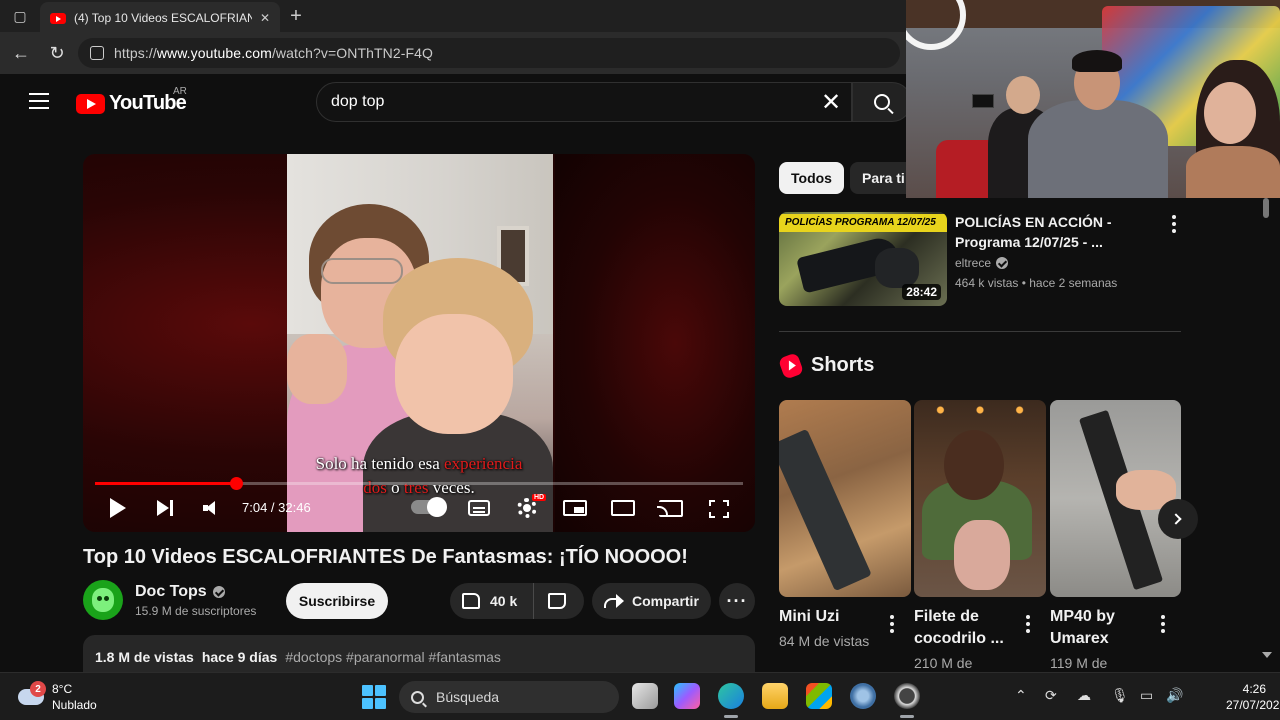  I want to click on refresh-icon: ↻, so click(57, 53).